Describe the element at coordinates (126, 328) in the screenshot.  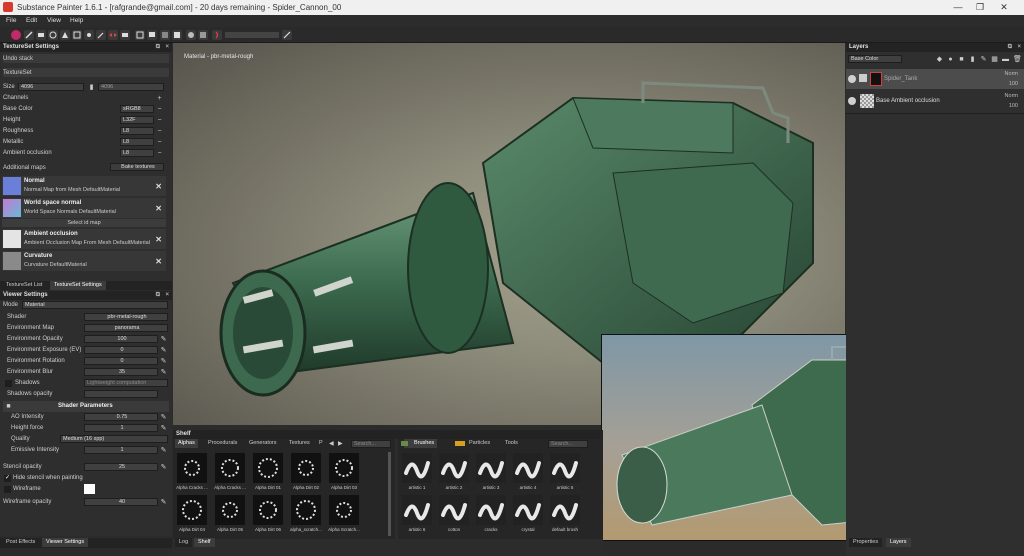
I see `env-map-select: panorama` at that location.